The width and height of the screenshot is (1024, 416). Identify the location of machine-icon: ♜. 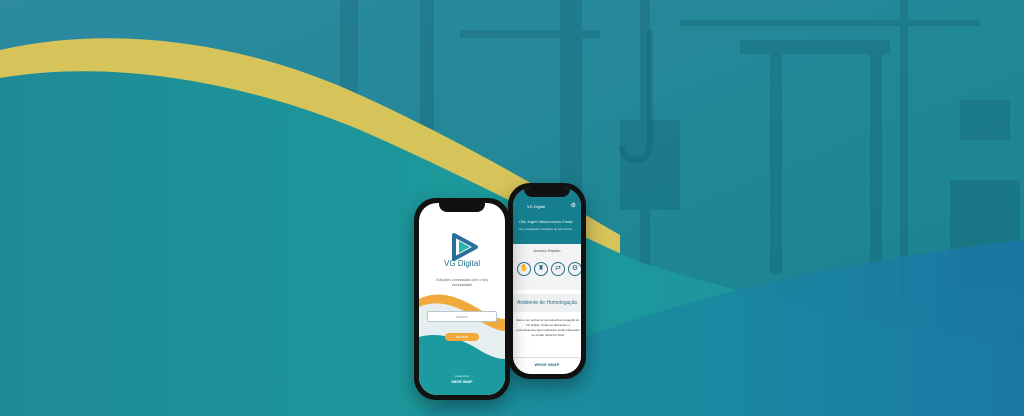
(541, 269).